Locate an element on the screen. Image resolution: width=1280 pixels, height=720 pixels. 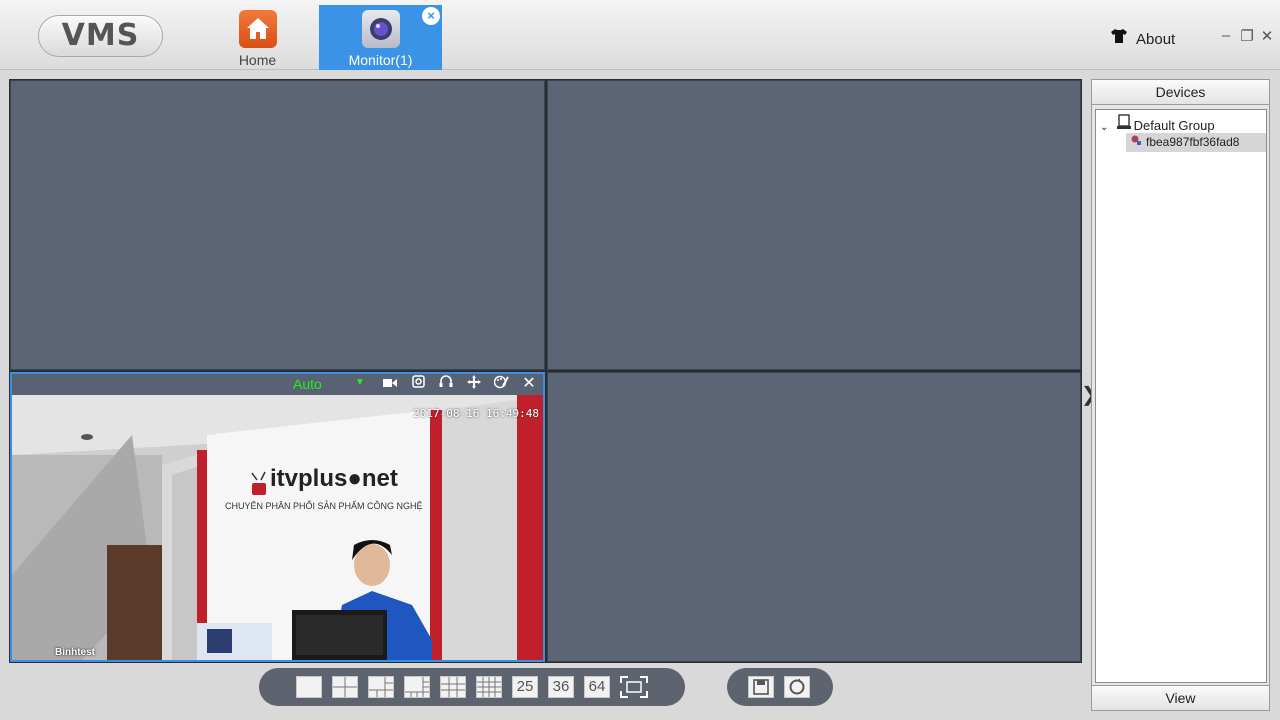
group-icon is located at coordinates (1125, 123).